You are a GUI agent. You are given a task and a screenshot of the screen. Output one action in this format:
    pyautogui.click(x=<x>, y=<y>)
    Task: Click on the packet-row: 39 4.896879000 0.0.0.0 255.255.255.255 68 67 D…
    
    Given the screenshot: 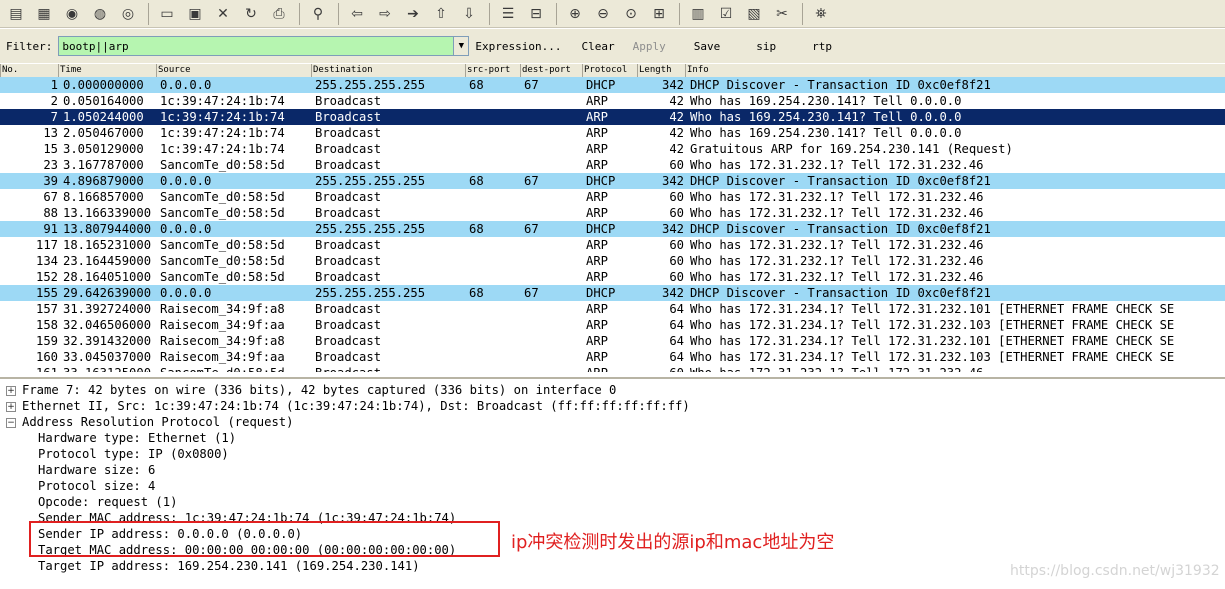 What is the action you would take?
    pyautogui.click(x=612, y=181)
    